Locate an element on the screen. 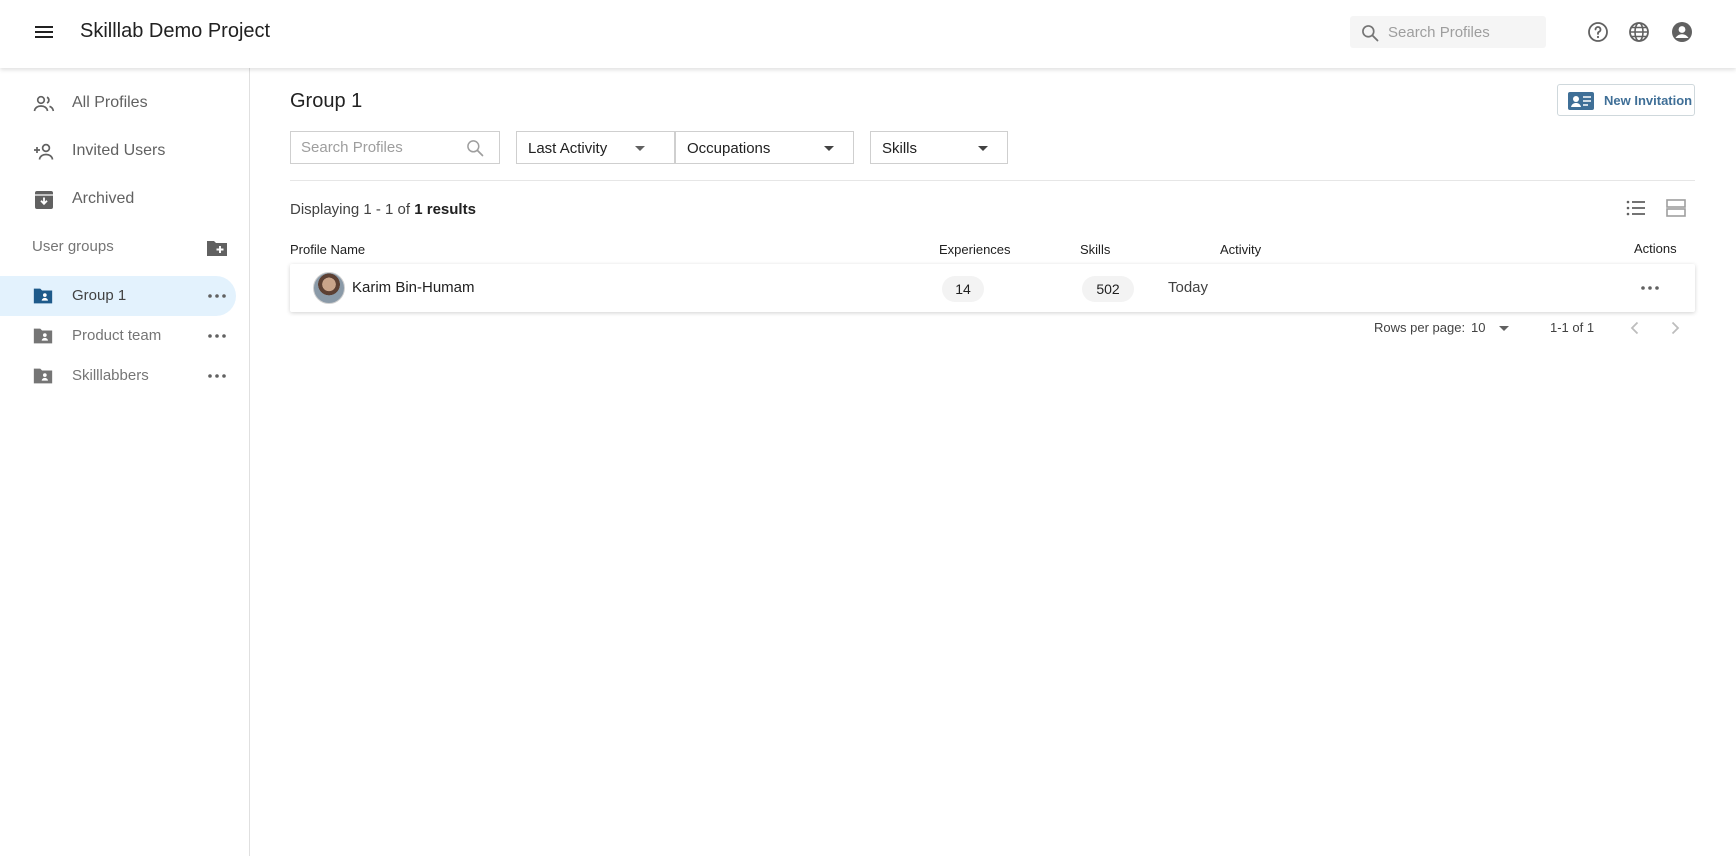 Image resolution: width=1736 pixels, height=856 pixels. sidebar-item-archived: Archived is located at coordinates (118, 200).